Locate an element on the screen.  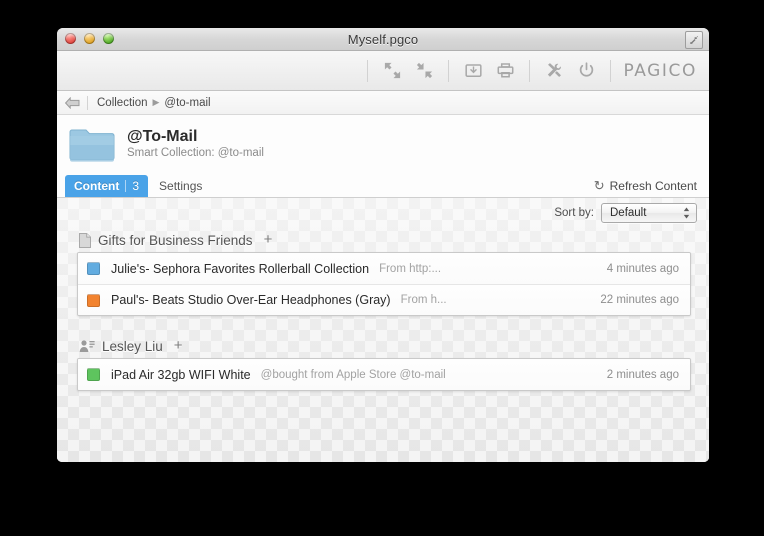
zoom-button is located at coordinates (108, 38).